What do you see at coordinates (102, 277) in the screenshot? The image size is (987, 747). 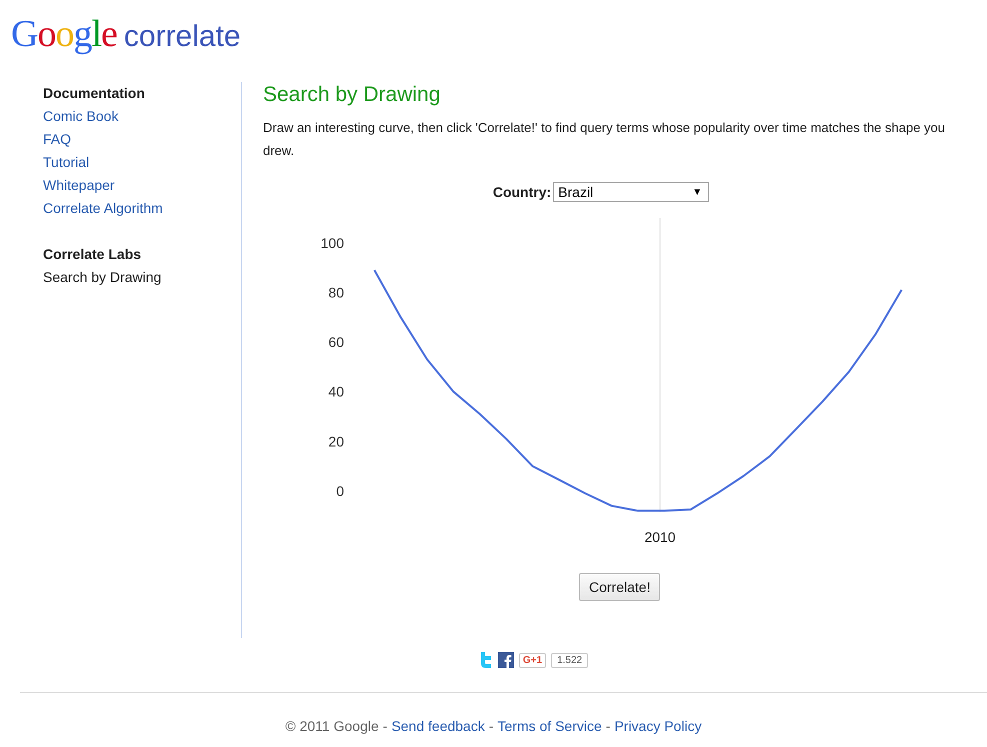 I see `sidebar-link: Search by Drawing` at bounding box center [102, 277].